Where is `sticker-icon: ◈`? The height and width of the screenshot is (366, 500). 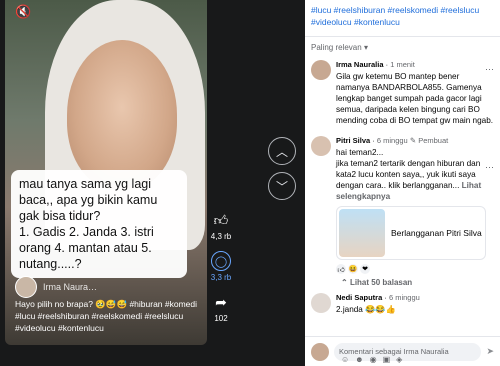
sticker-icon: ◈ is located at coordinates (399, 359).